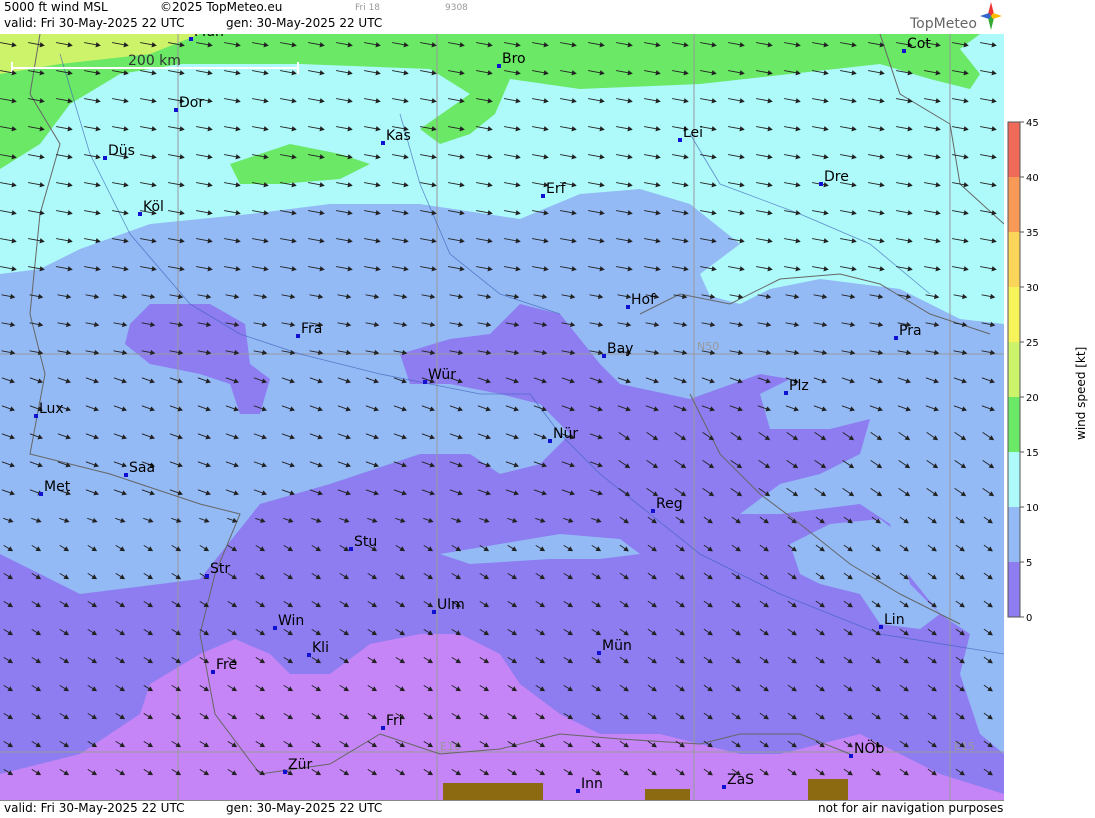 The width and height of the screenshot is (1095, 818). What do you see at coordinates (1032, 288) in the screenshot?
I see `legend-tick-label: 30` at bounding box center [1032, 288].